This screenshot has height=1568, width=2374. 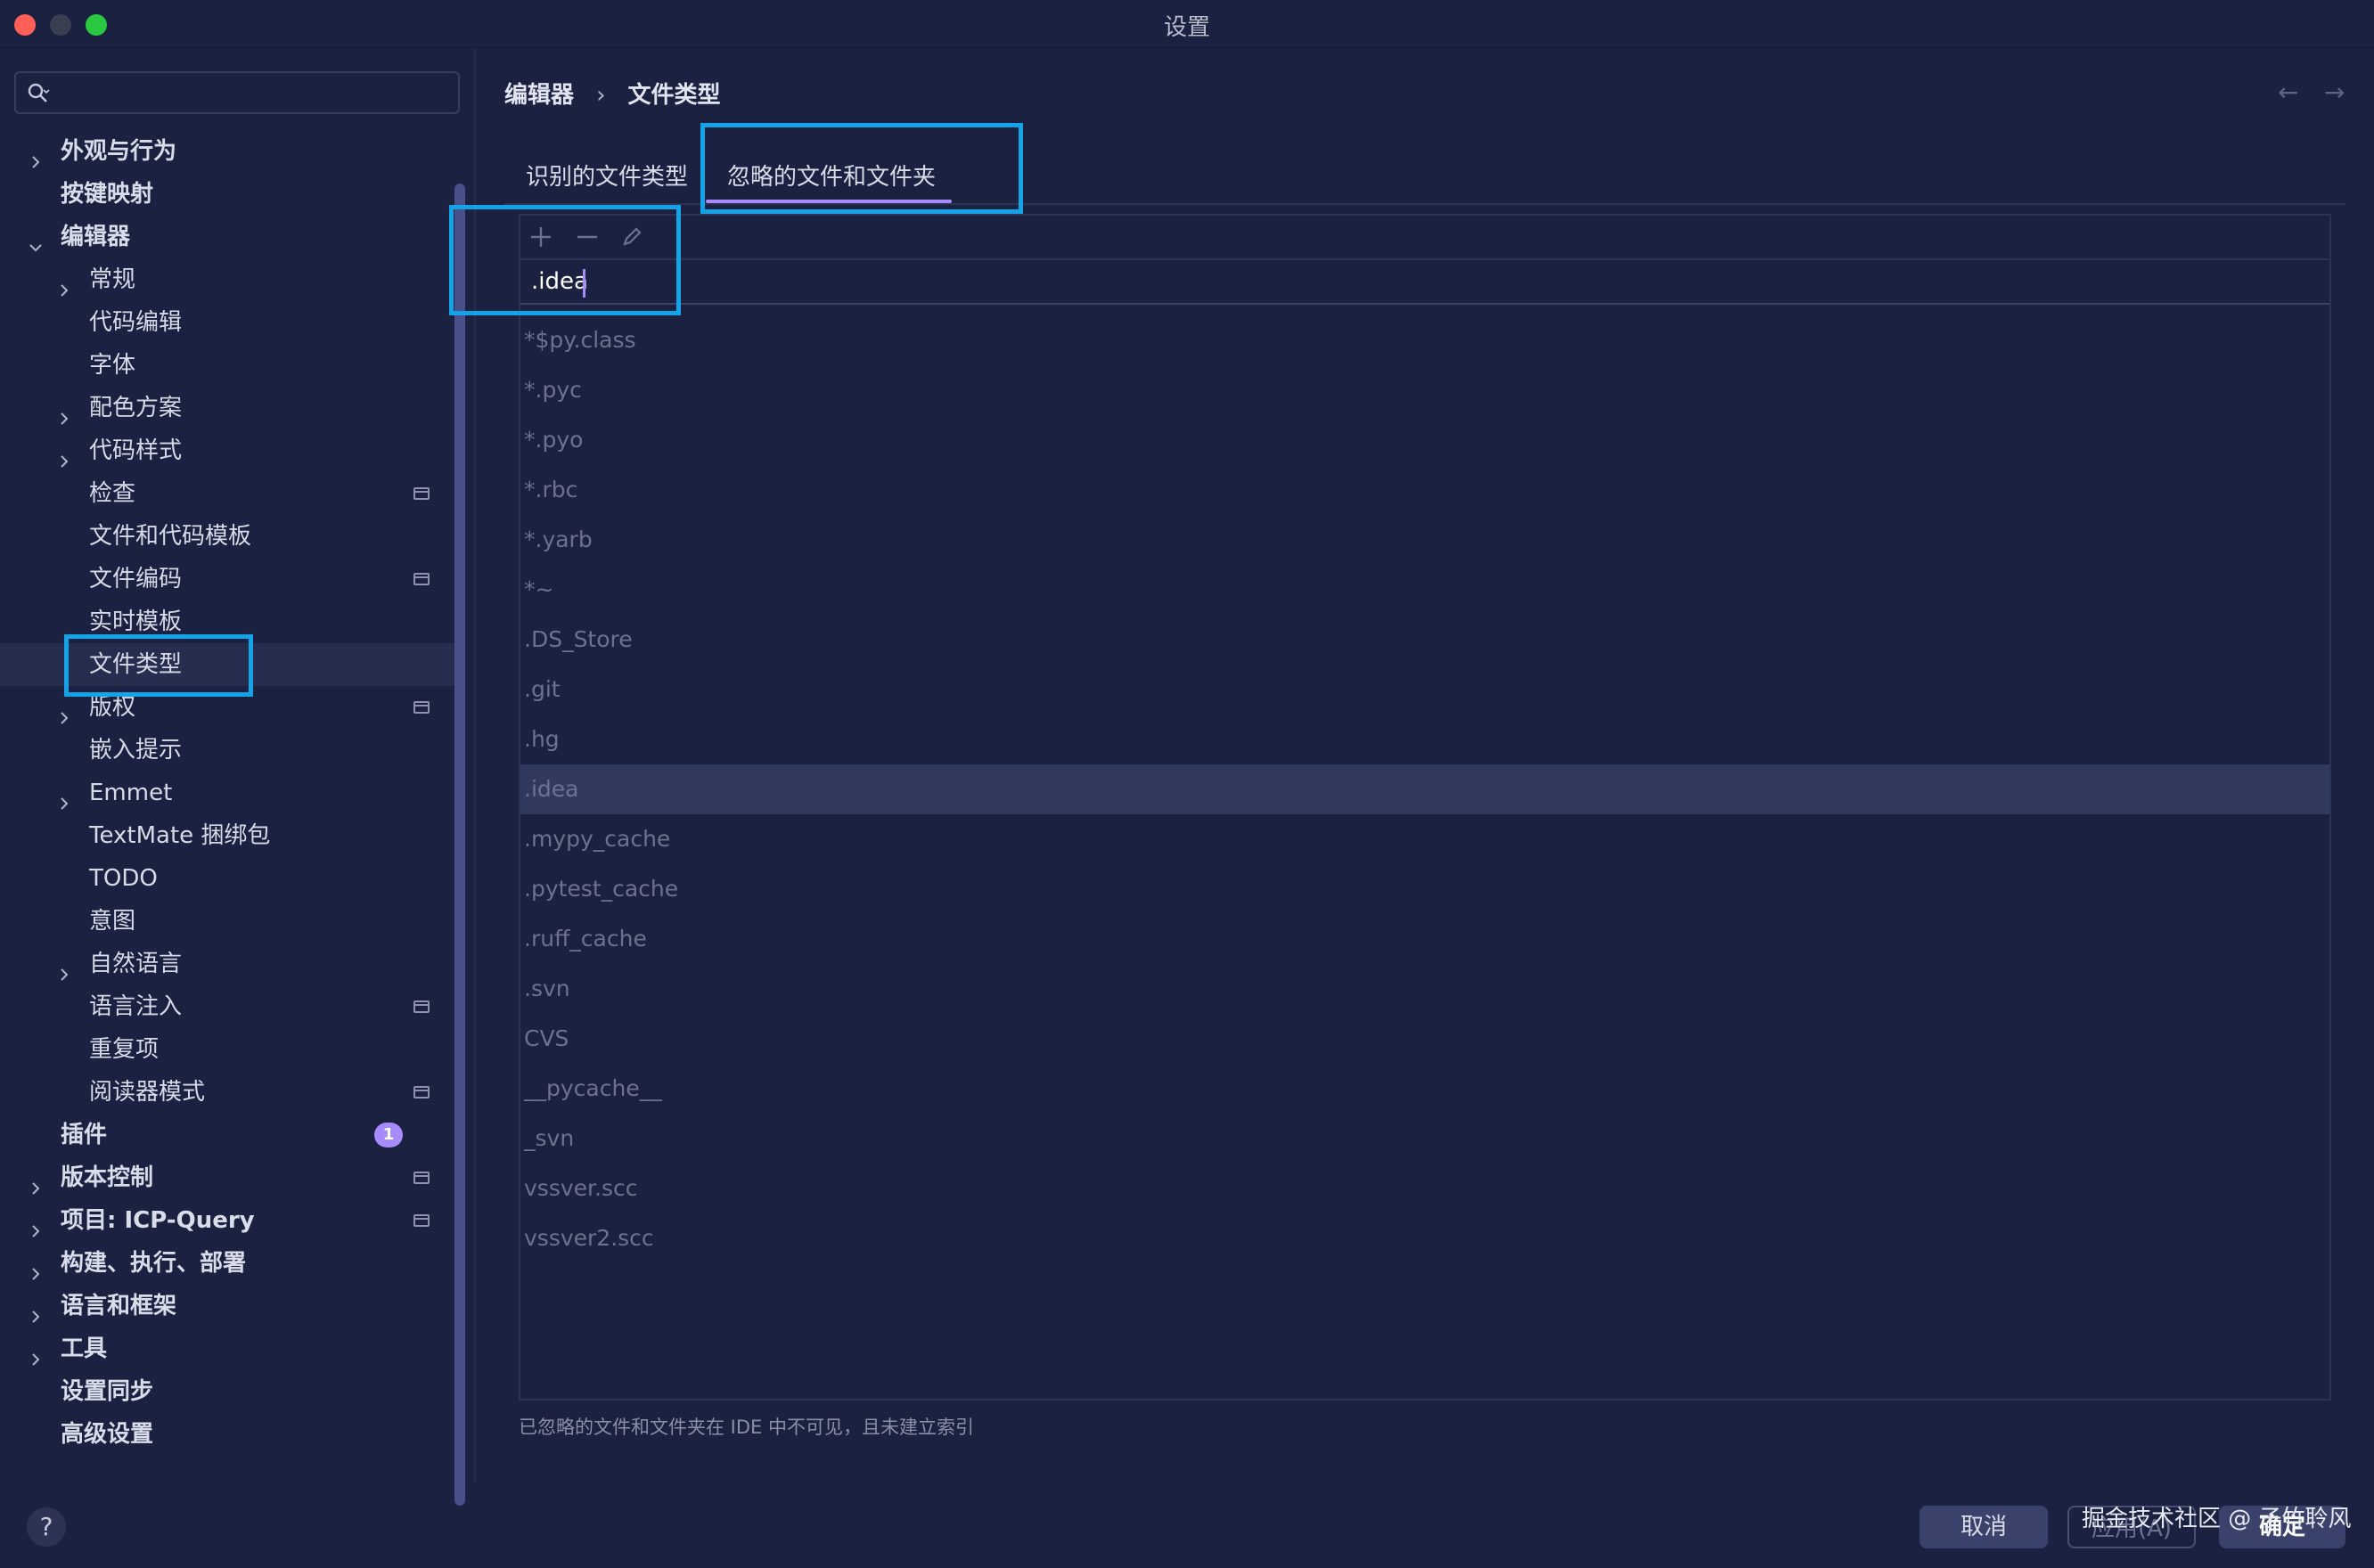 What do you see at coordinates (136, 322) in the screenshot?
I see `sidebar-item-label: 代码编辑` at bounding box center [136, 322].